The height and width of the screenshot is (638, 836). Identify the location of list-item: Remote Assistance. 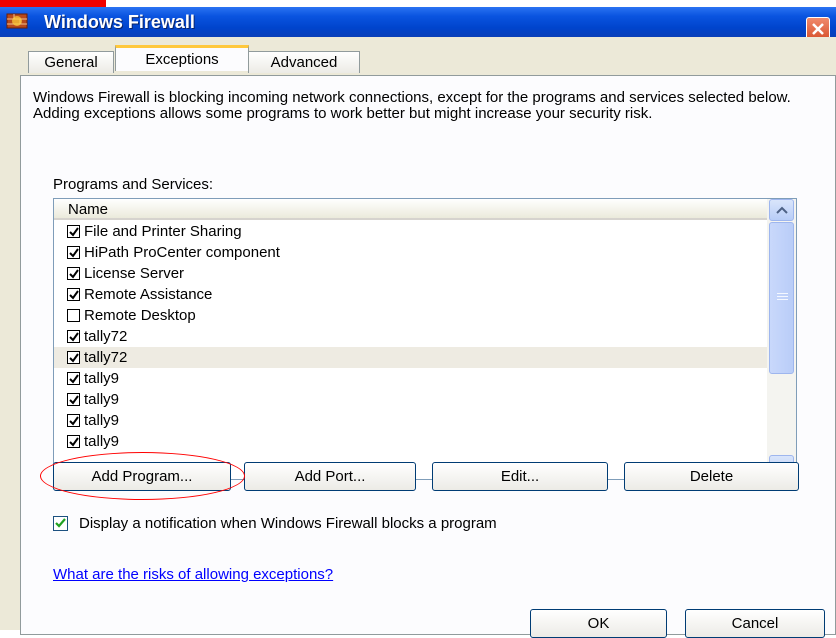
(410, 294).